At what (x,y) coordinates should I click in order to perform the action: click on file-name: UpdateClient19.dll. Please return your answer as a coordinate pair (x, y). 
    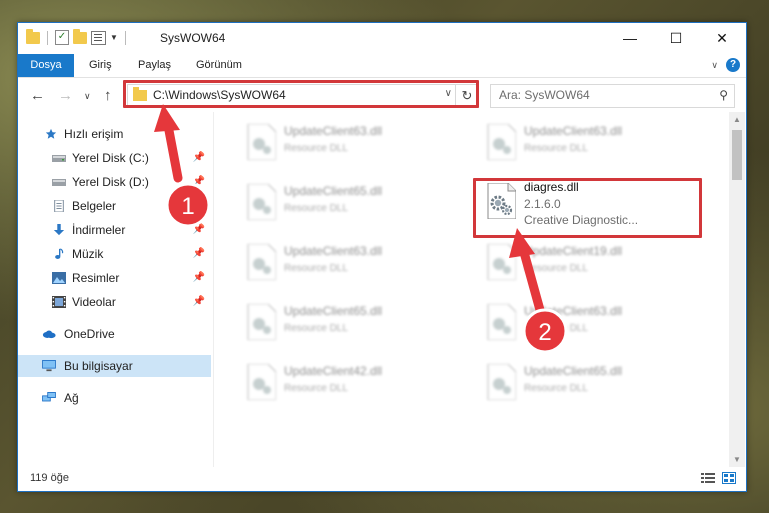
    Looking at the image, I should click on (573, 251).